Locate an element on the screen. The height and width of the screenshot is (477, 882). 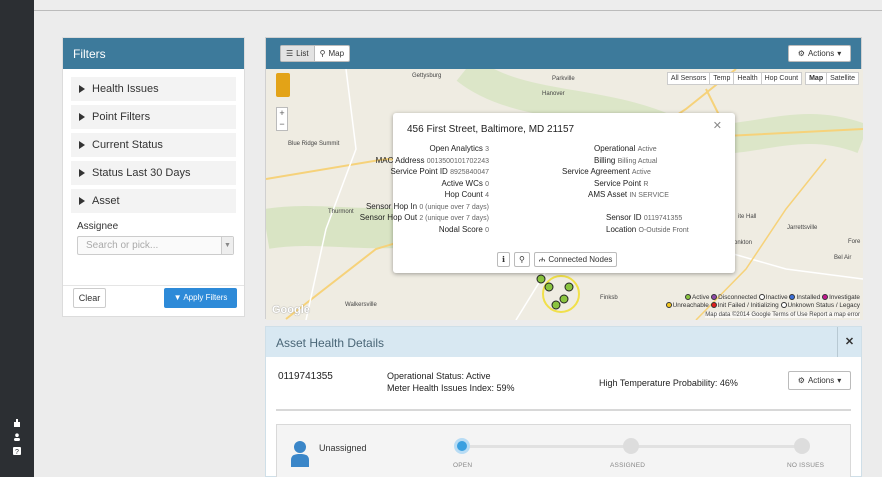
legend-unreachable-dot is located at coordinates (668, 305).